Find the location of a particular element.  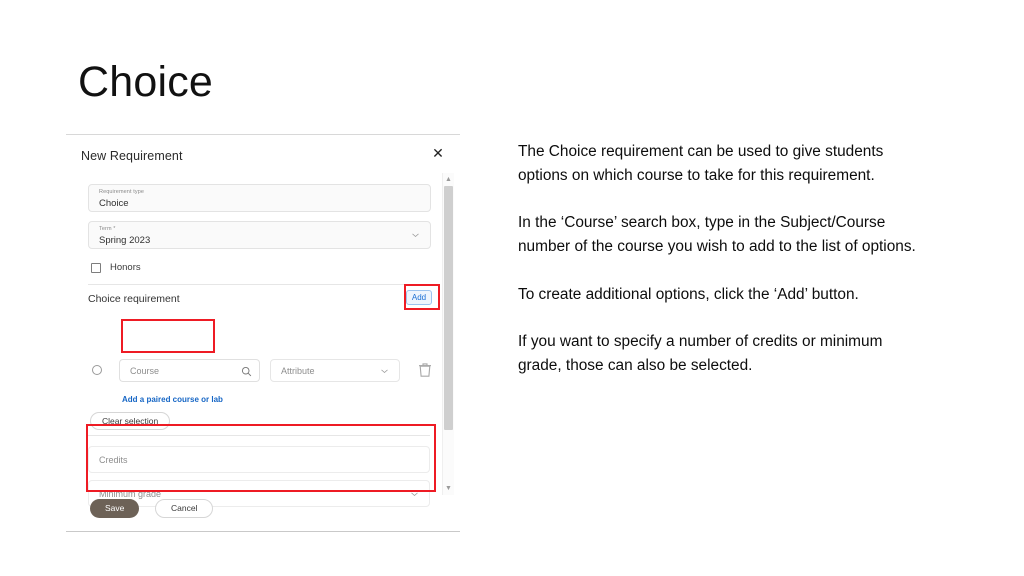

scrollbar-thumb is located at coordinates (448, 308).